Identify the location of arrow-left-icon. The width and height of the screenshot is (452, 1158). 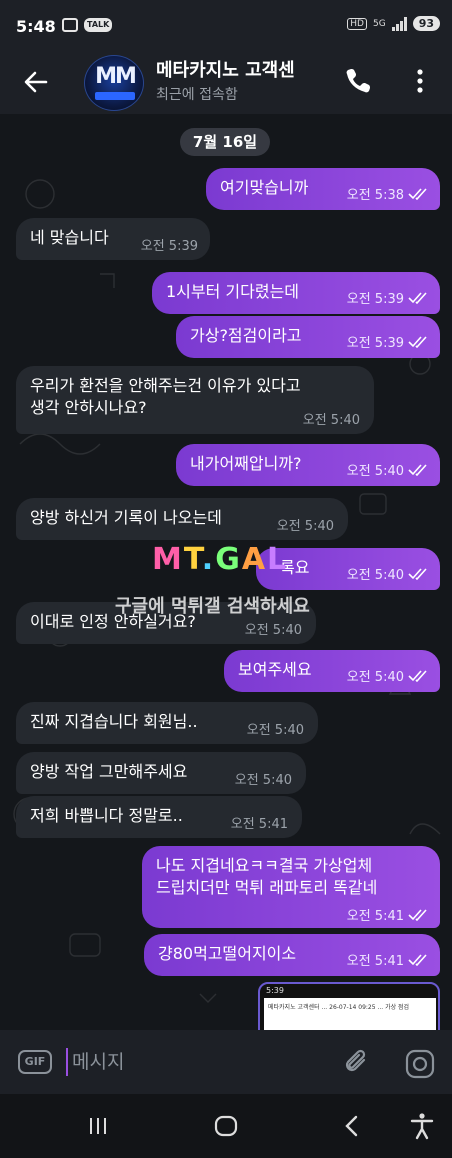
(36, 82).